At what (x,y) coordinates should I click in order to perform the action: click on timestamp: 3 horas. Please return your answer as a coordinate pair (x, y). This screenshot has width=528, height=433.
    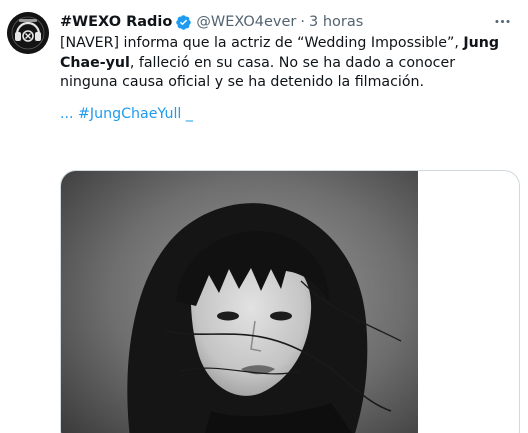
    Looking at the image, I should click on (336, 22).